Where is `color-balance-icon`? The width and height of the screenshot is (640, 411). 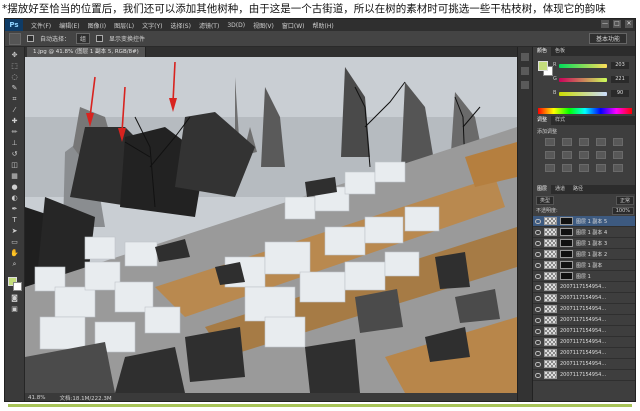 color-balance-icon is located at coordinates (567, 155).